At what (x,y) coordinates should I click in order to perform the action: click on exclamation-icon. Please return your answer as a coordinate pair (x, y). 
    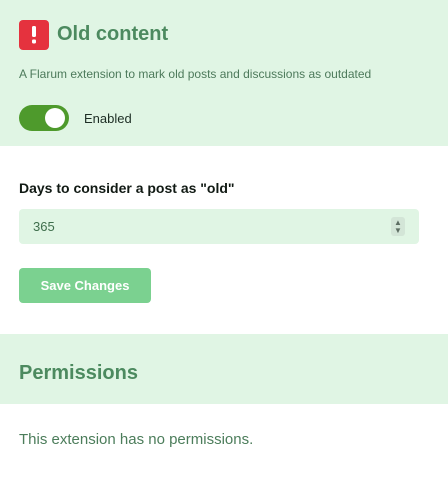
    Looking at the image, I should click on (34, 35).